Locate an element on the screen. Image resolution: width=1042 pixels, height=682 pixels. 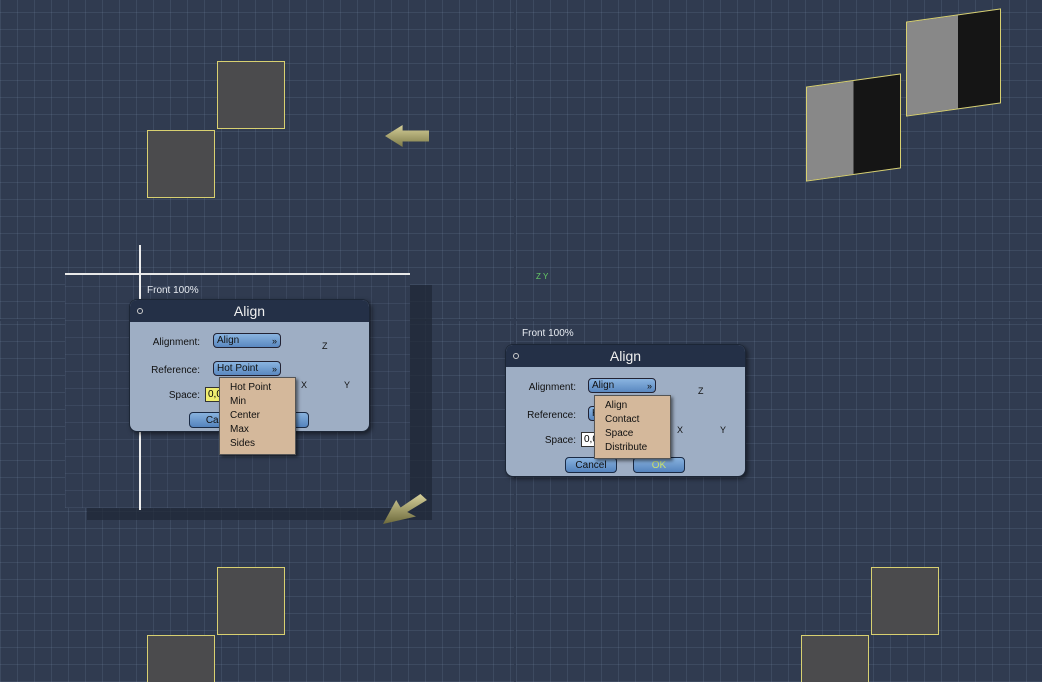
reference-menu: Hot Point Min Center Max Sides is located at coordinates (257, 416).